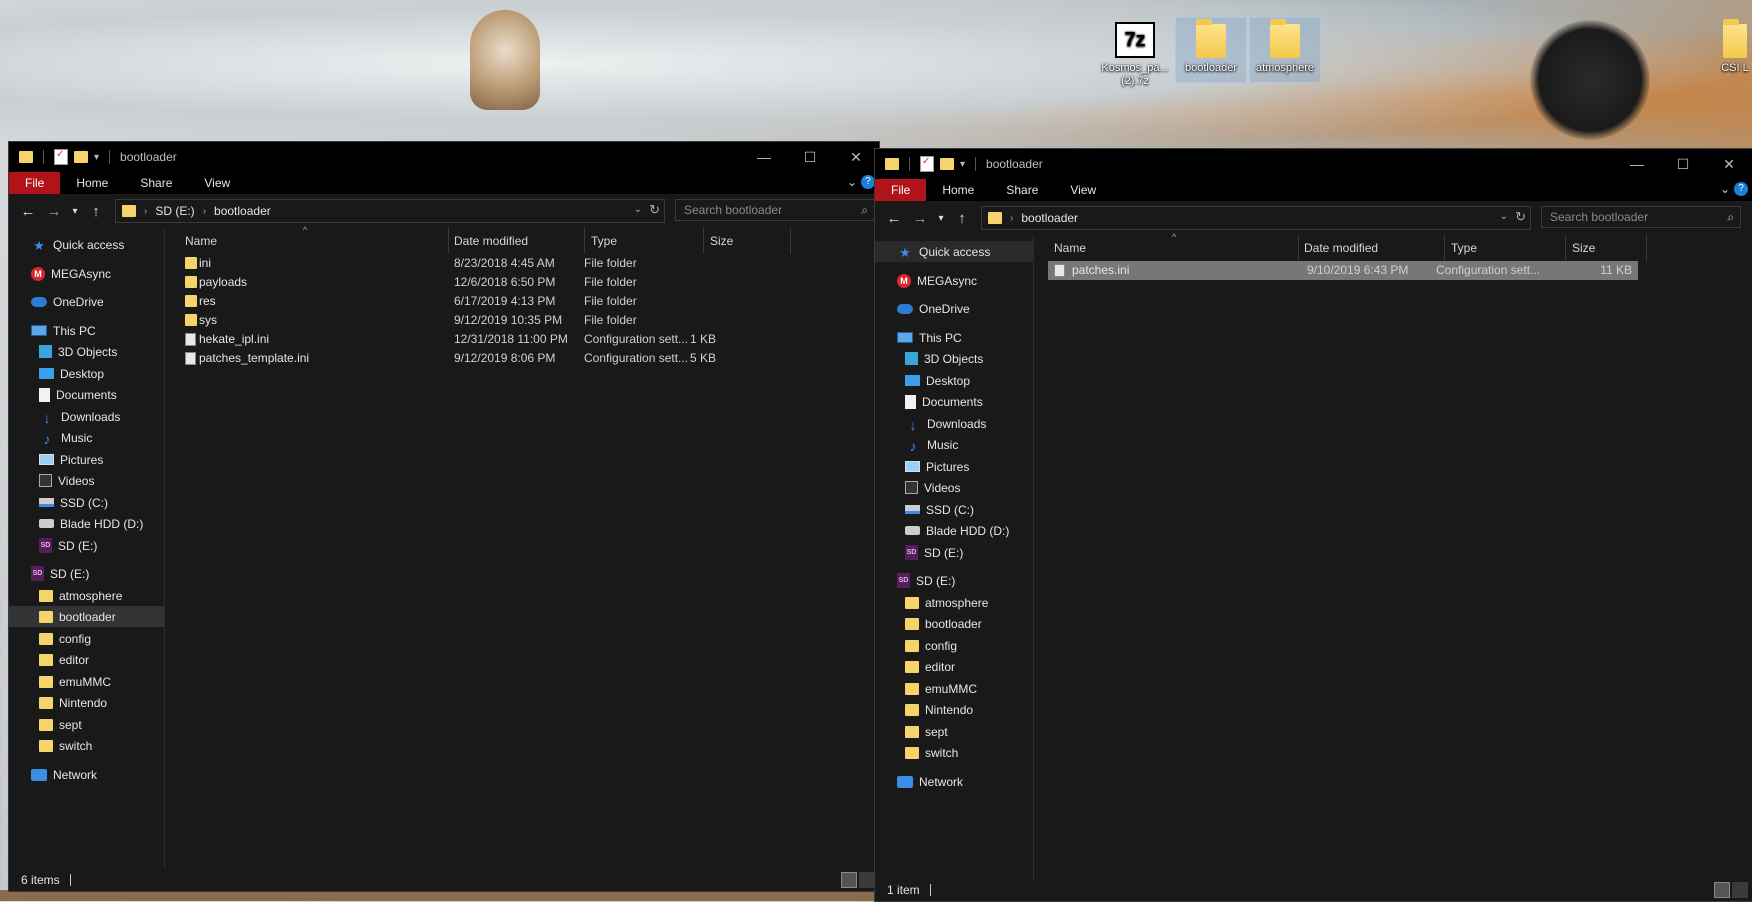  I want to click on large-icons-view-button, so click(1740, 890).